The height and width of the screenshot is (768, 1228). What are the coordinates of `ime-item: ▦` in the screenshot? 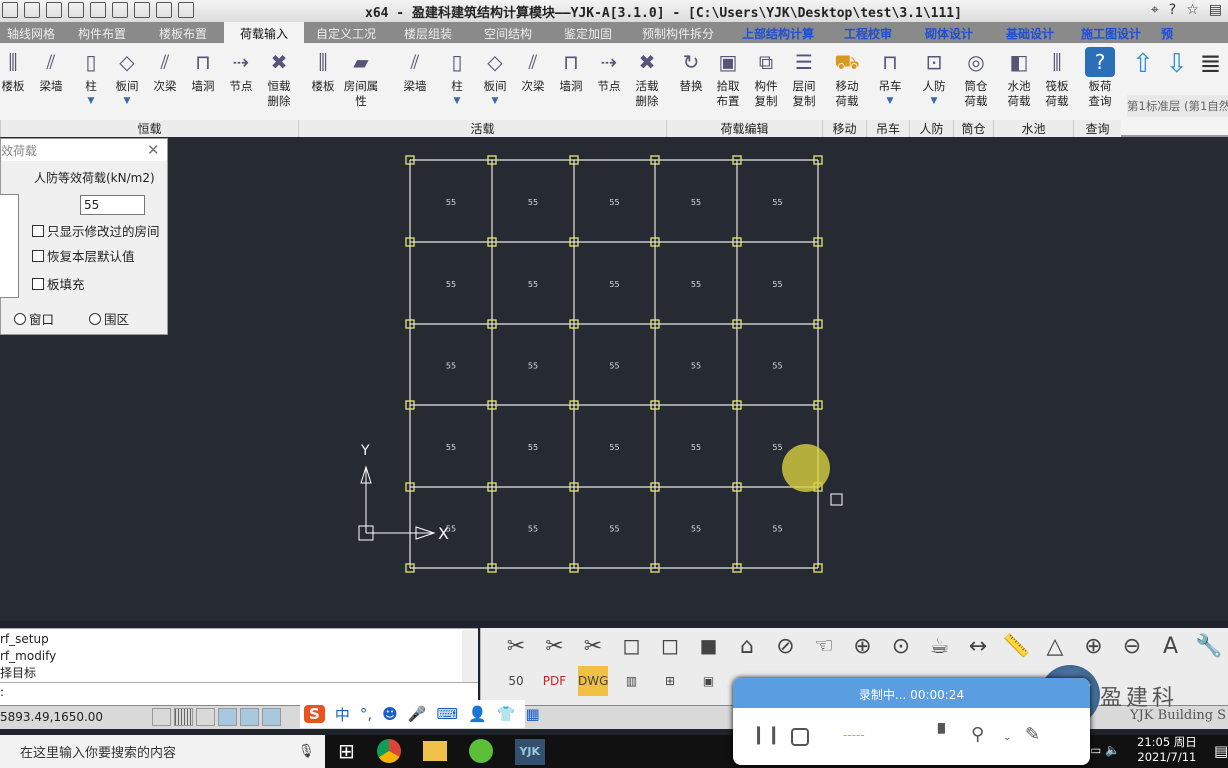 It's located at (532, 714).